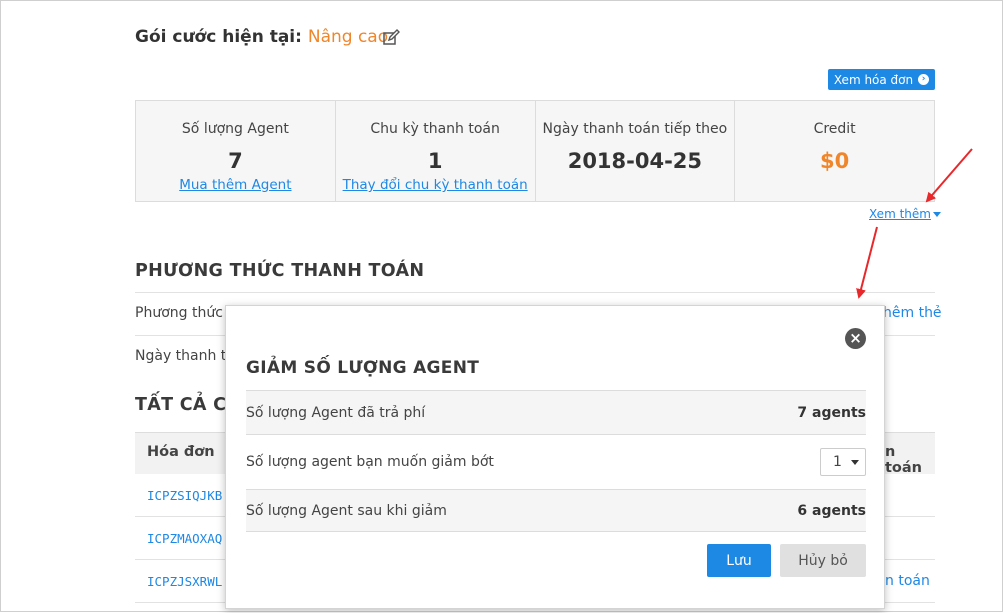 The height and width of the screenshot is (613, 1003). What do you see at coordinates (435, 185) in the screenshot?
I see `change-billing-cycle-link: Thay đổi chu kỳ thanh toán` at bounding box center [435, 185].